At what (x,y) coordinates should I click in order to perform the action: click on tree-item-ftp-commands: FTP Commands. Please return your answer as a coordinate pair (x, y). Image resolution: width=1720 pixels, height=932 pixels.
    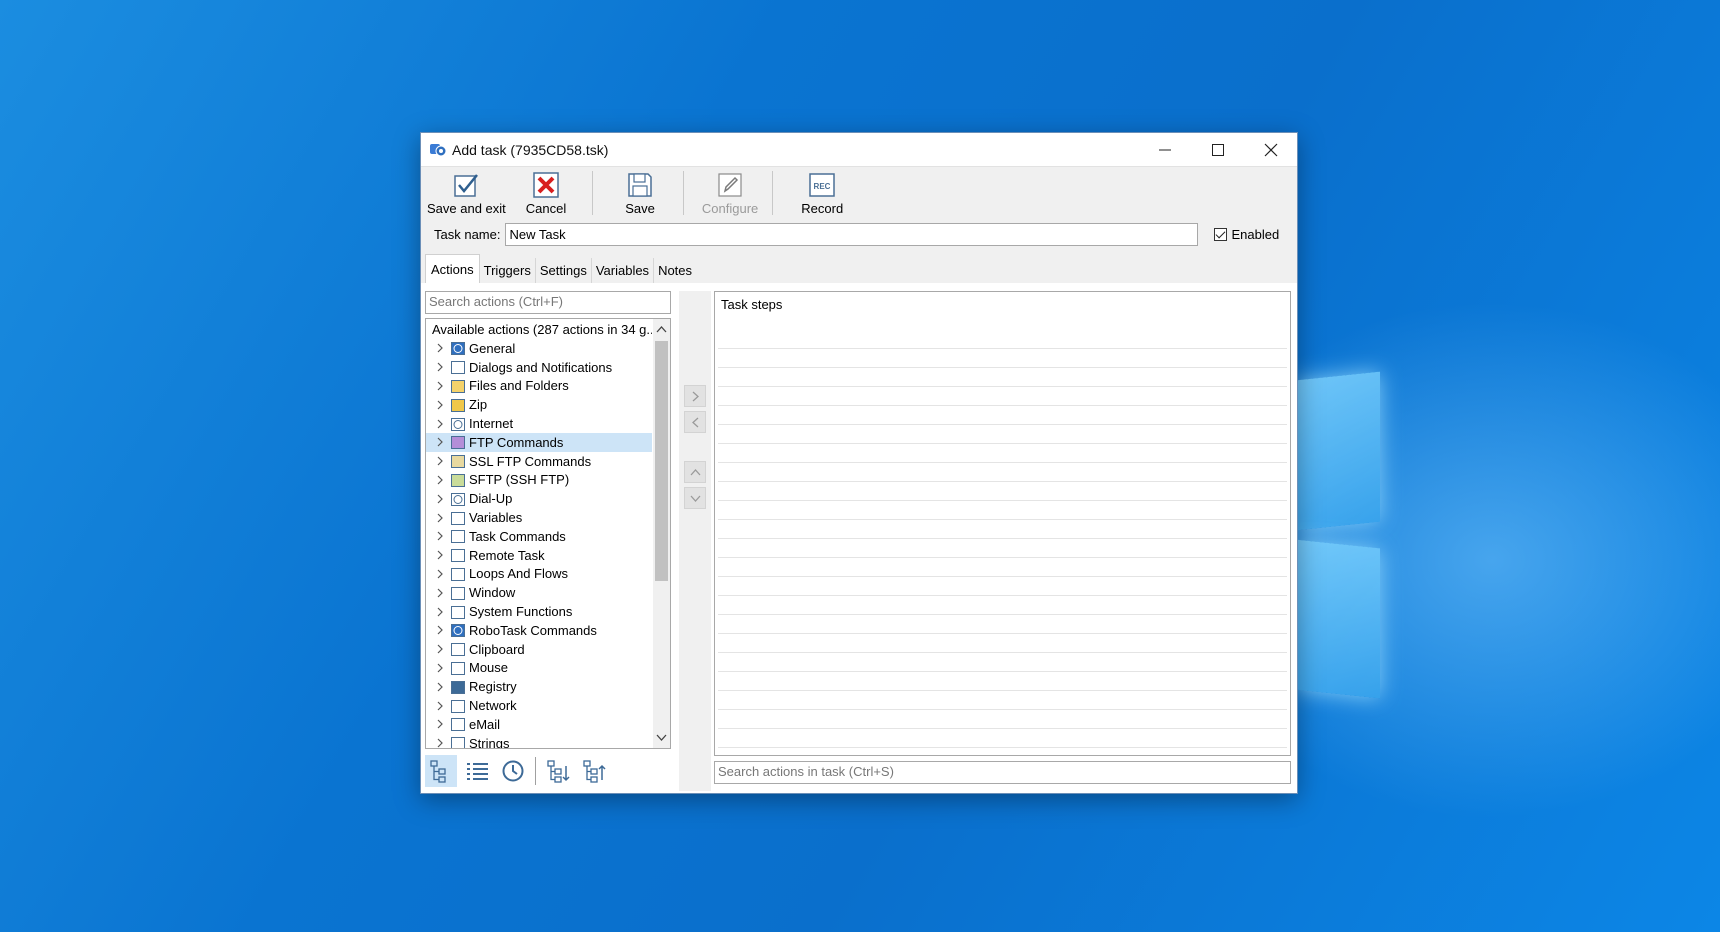
    Looking at the image, I should click on (539, 442).